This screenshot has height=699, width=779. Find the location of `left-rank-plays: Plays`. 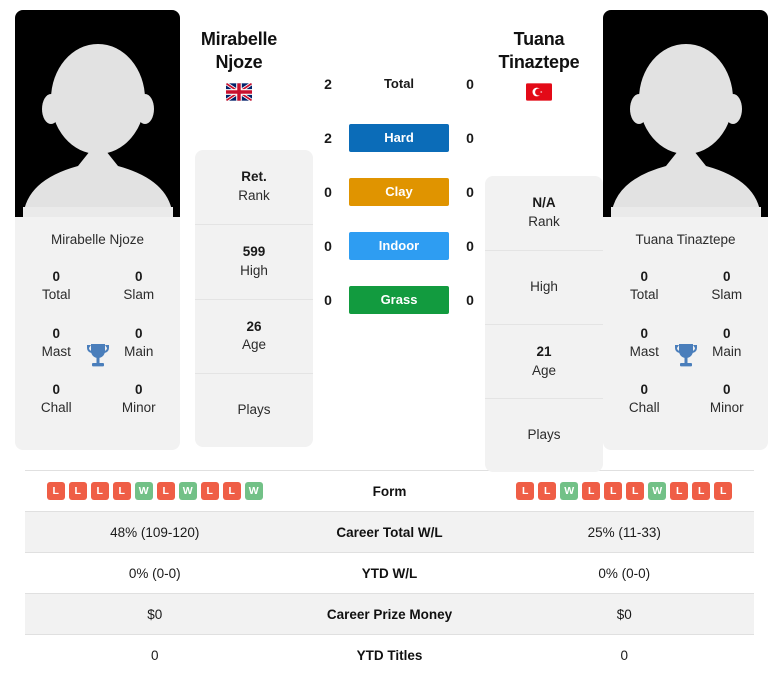

left-rank-plays: Plays is located at coordinates (254, 410).